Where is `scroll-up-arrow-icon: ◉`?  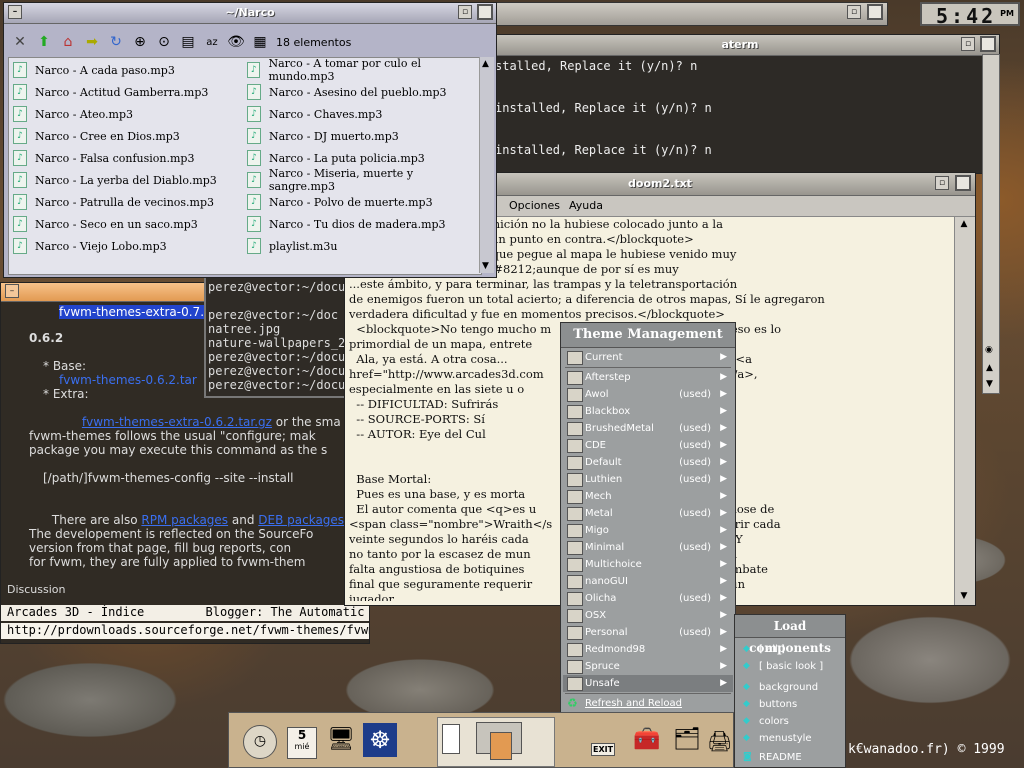
scroll-up-arrow-icon: ◉ is located at coordinates (989, 350).